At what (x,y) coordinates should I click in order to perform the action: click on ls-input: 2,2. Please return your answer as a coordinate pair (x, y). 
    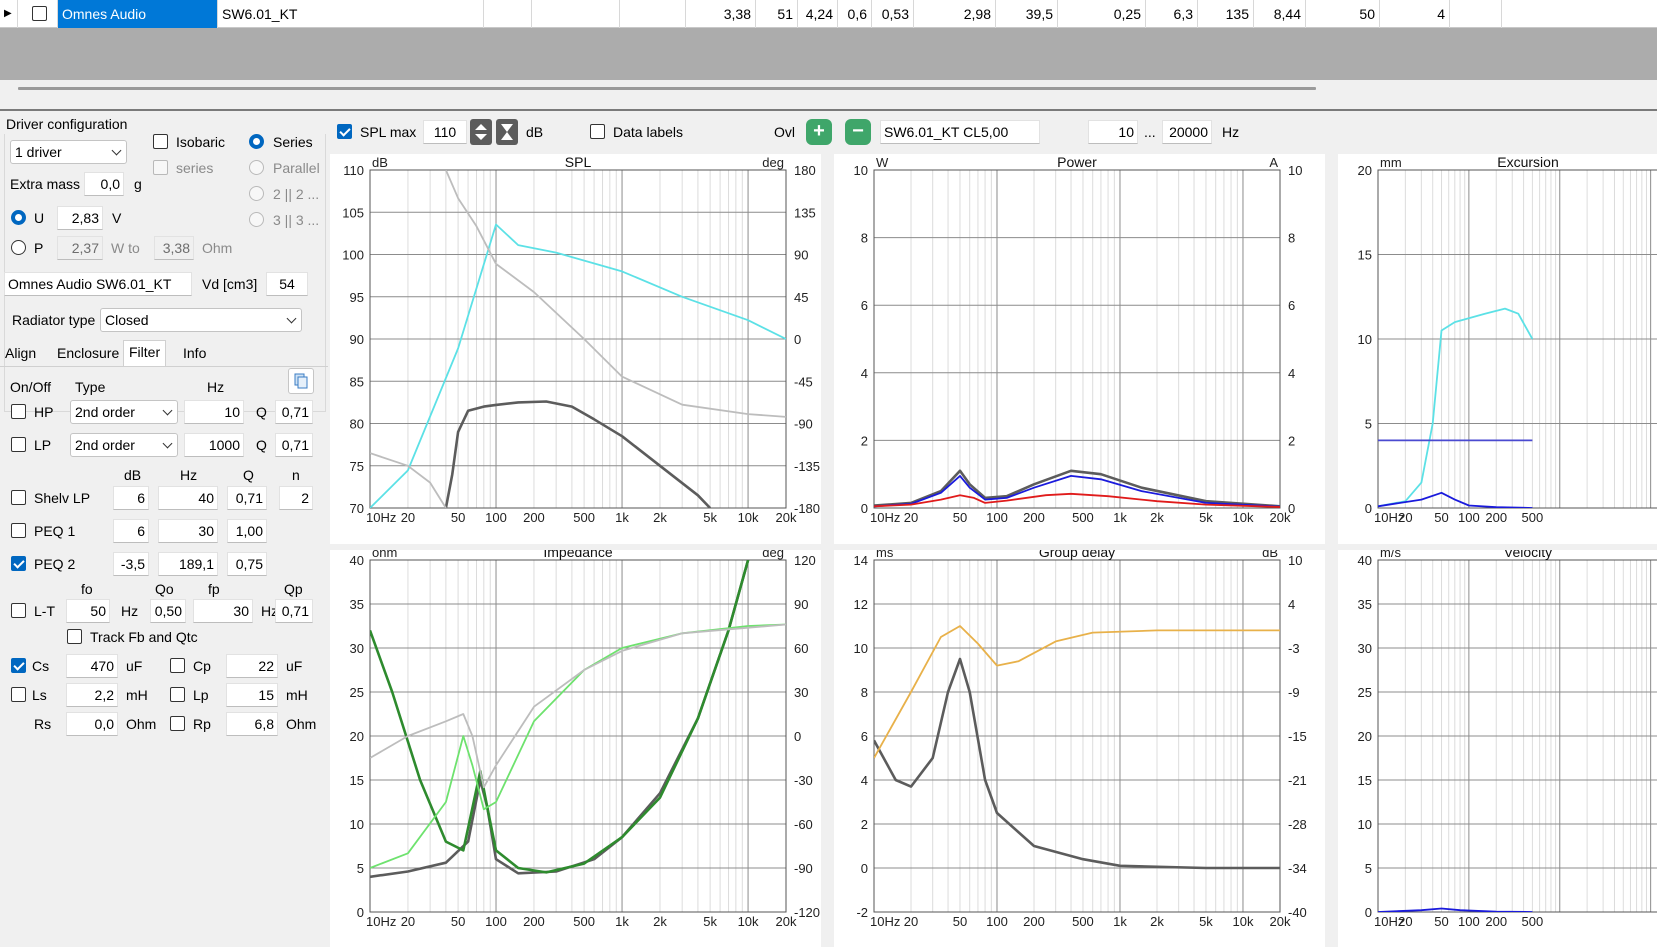
    Looking at the image, I should click on (92, 695).